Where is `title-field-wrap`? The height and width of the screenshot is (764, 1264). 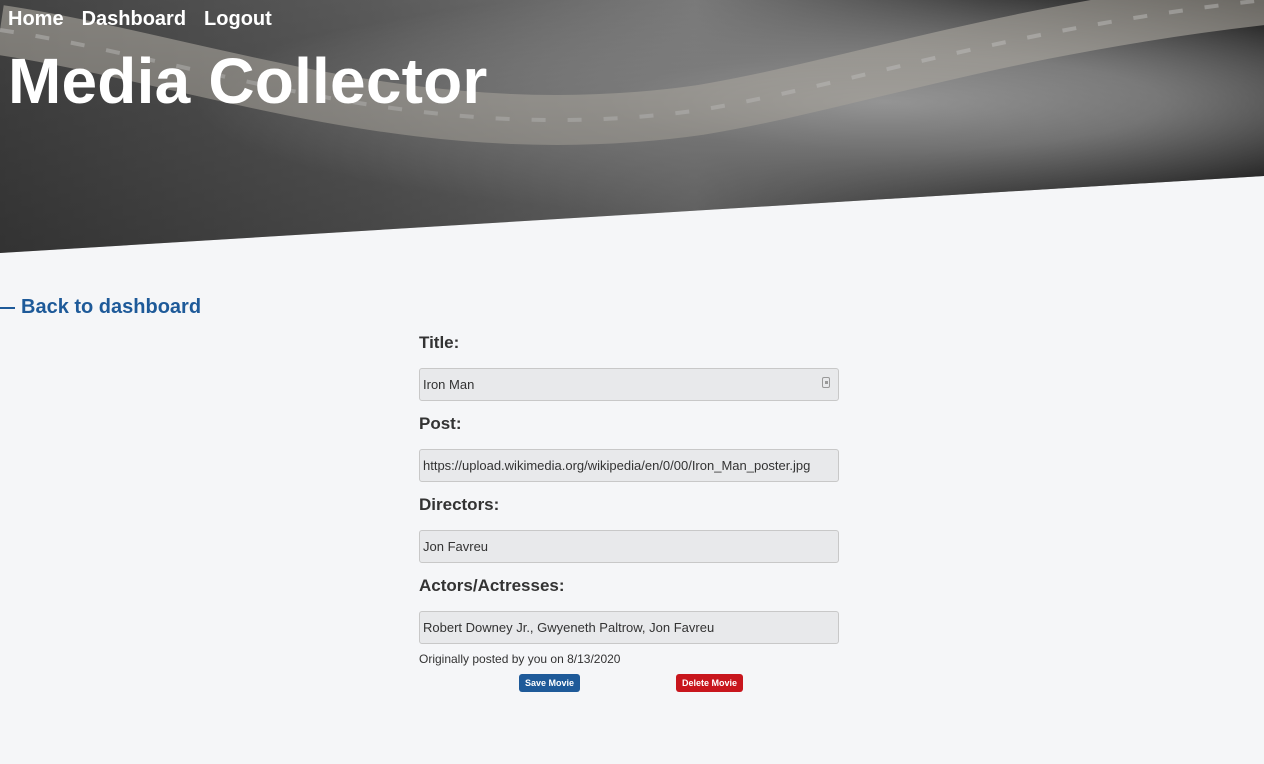 title-field-wrap is located at coordinates (629, 384).